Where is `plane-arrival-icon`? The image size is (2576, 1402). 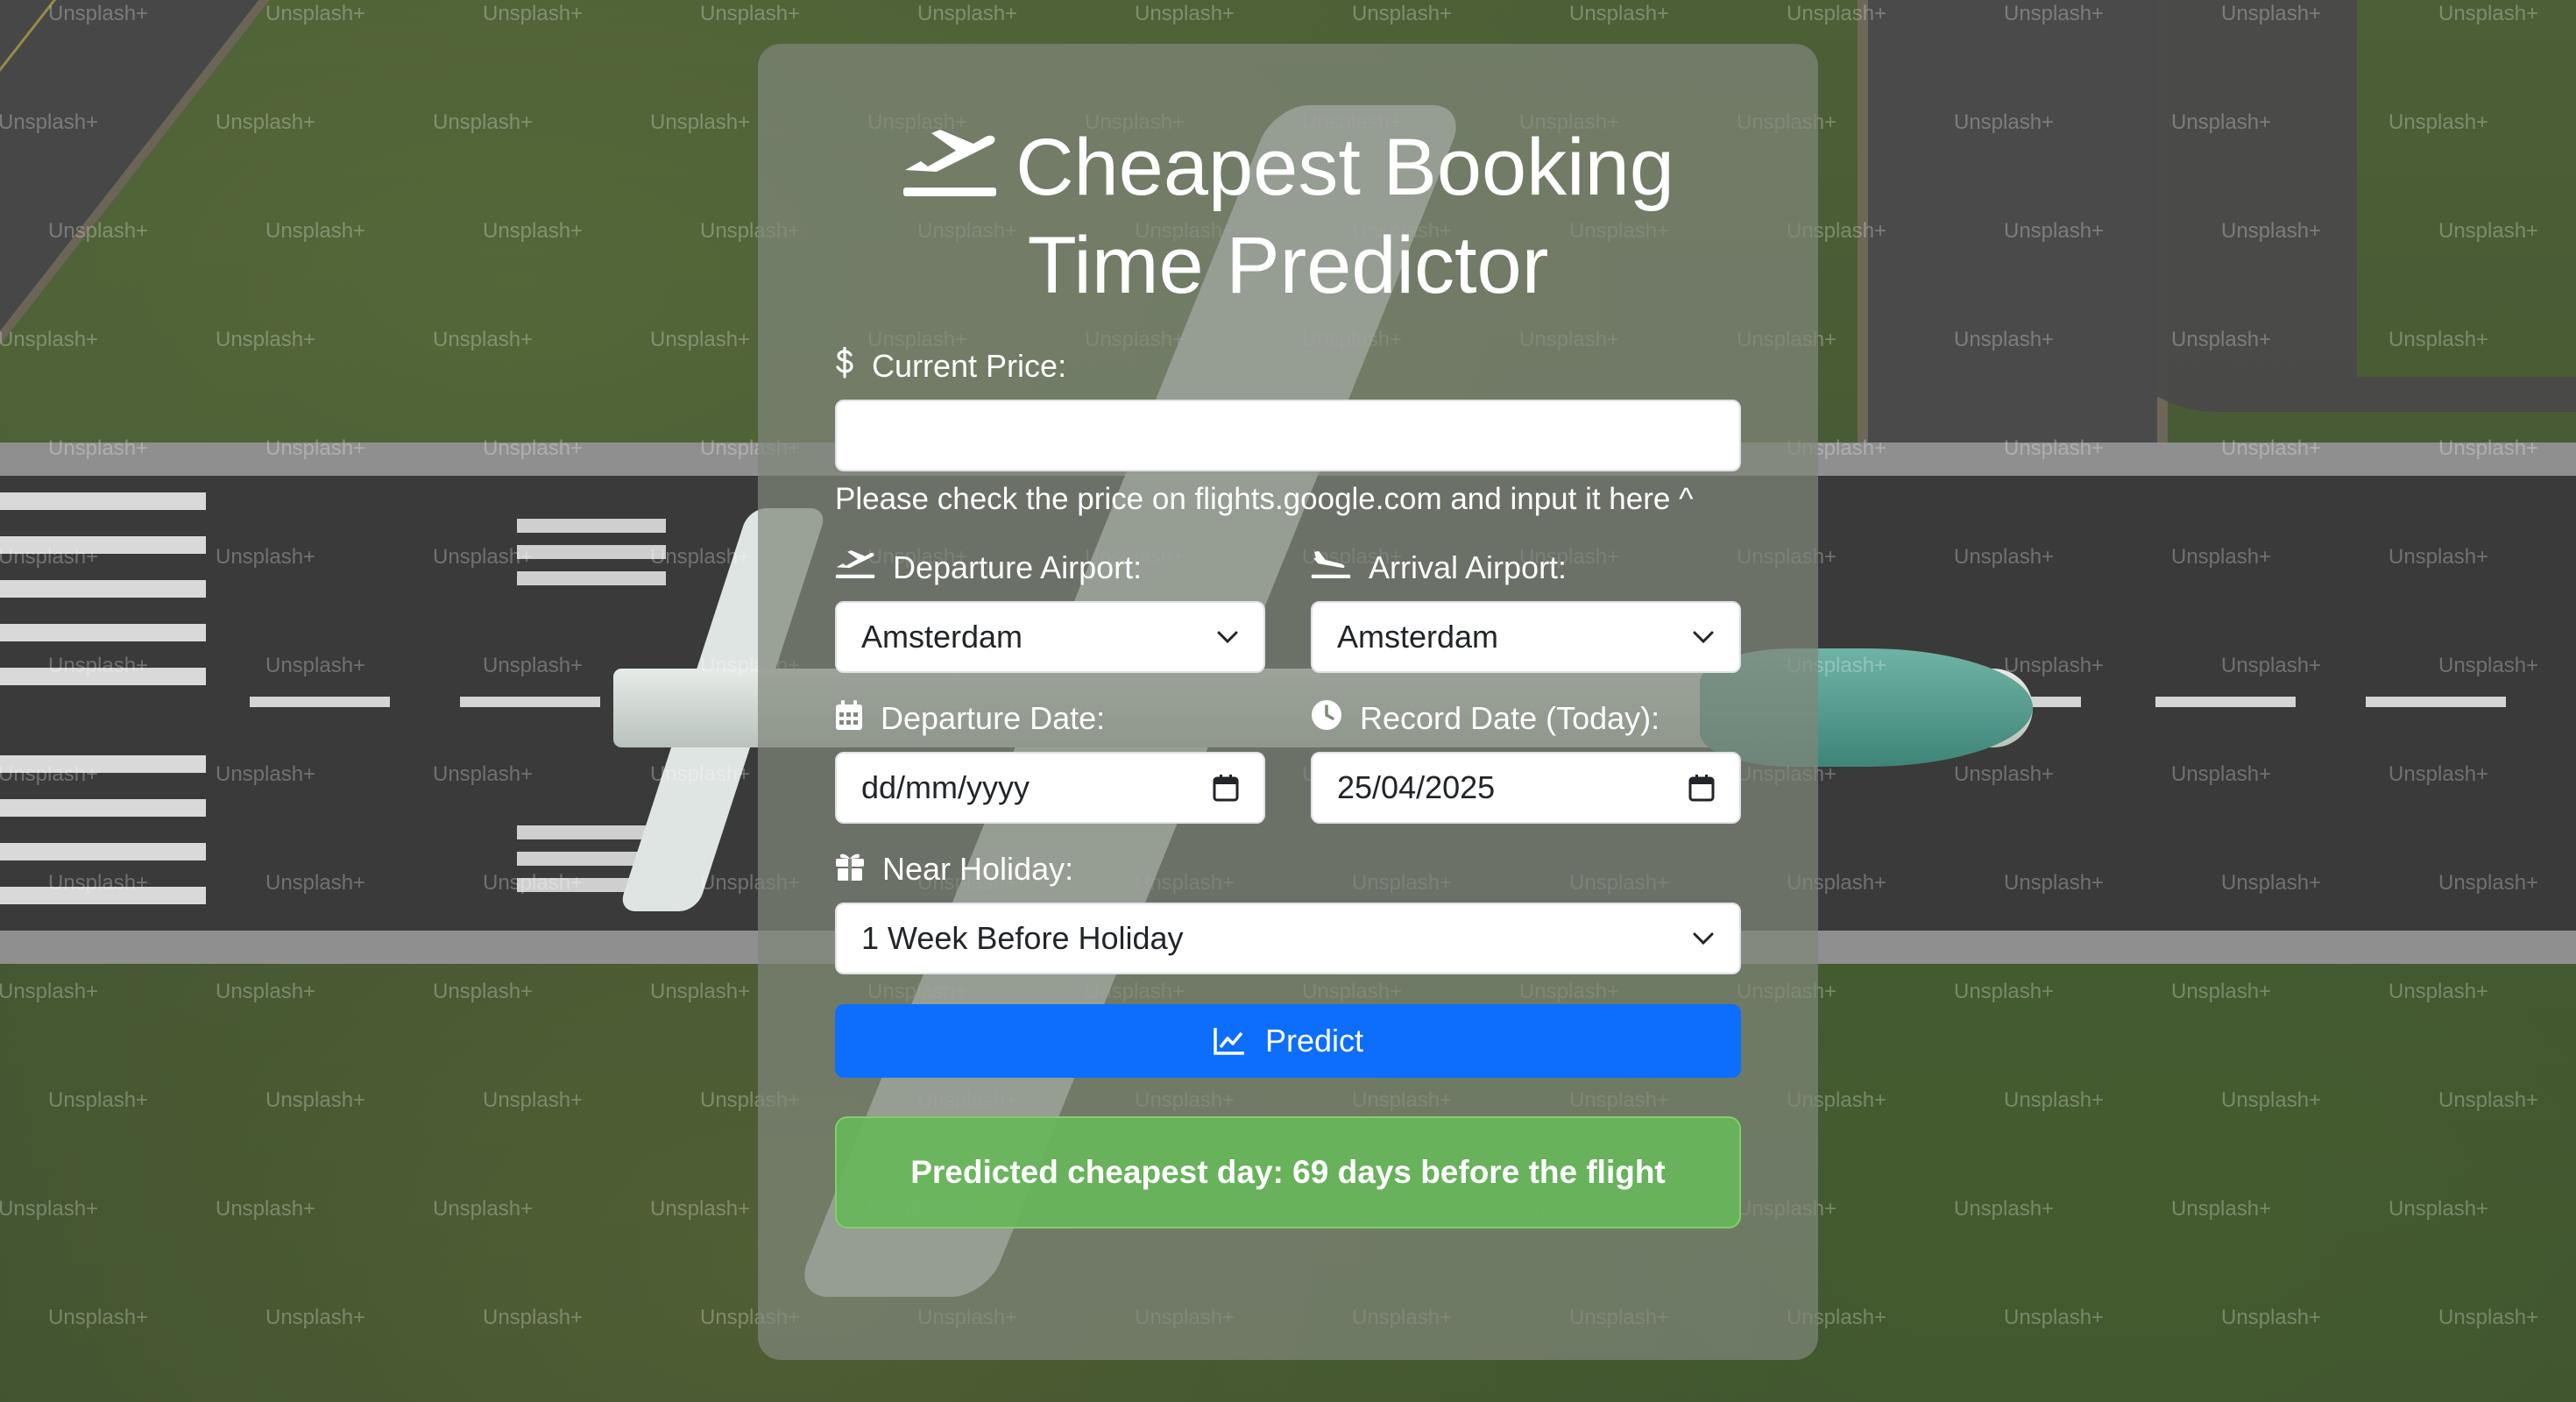 plane-arrival-icon is located at coordinates (1331, 568).